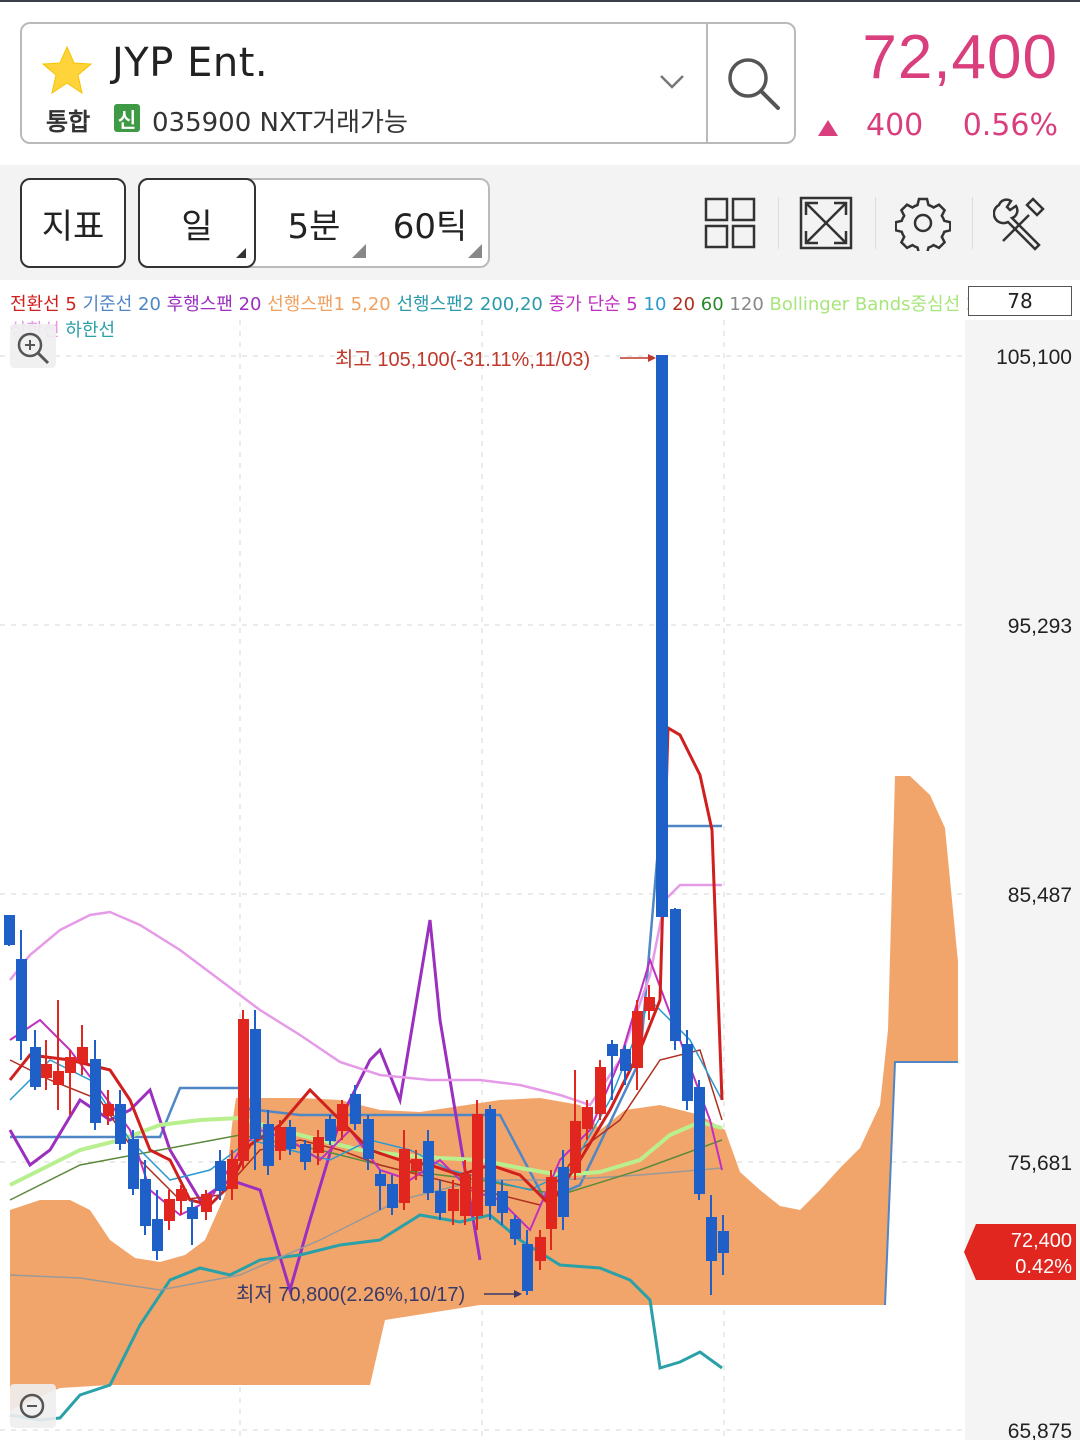 Image resolution: width=1080 pixels, height=1440 pixels. What do you see at coordinates (826, 223) in the screenshot?
I see `fullscreen-icon` at bounding box center [826, 223].